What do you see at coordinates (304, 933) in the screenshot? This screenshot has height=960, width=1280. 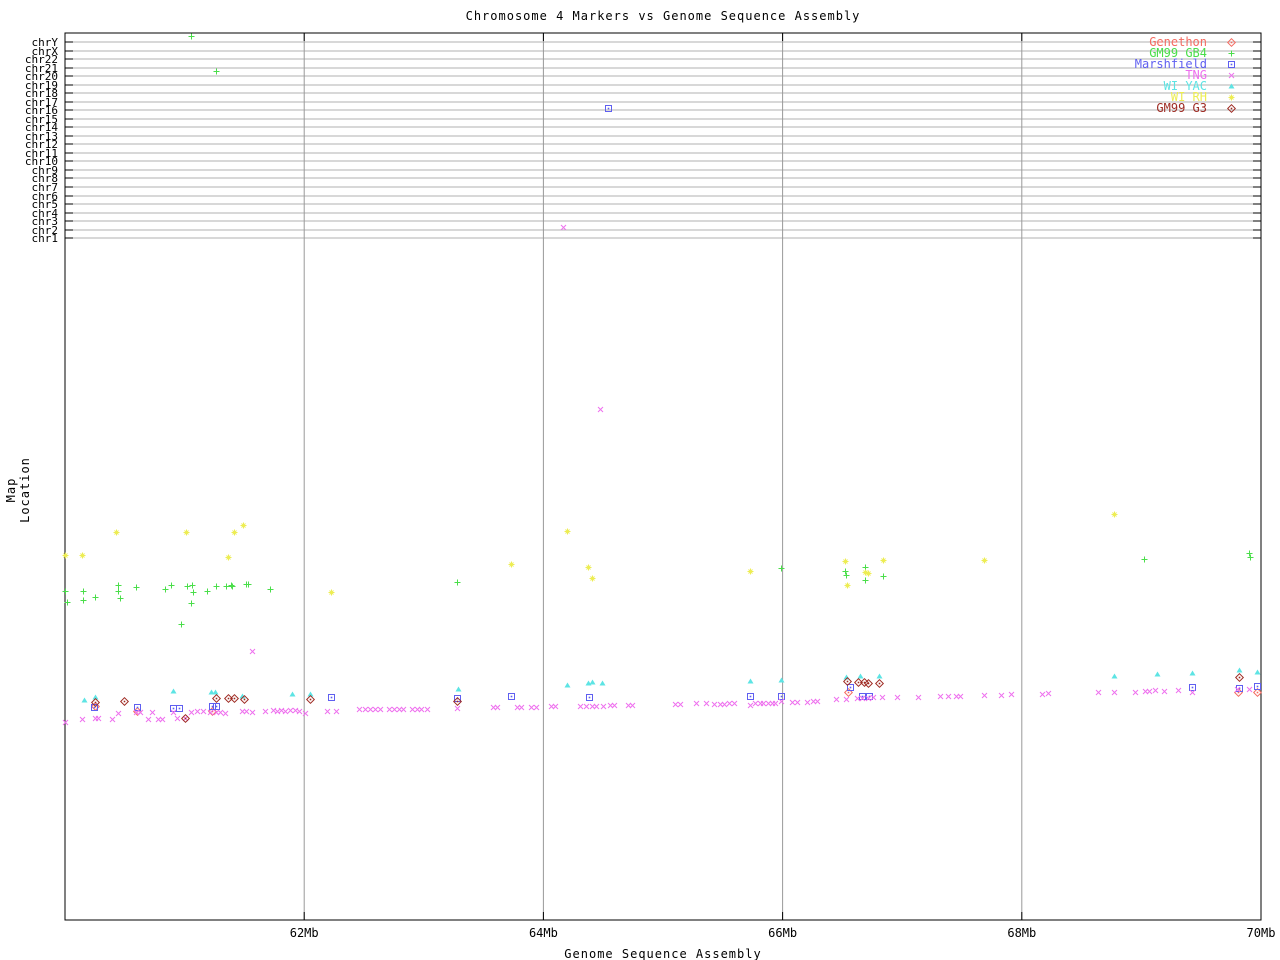 I see `x-tick-label: 62Mb` at bounding box center [304, 933].